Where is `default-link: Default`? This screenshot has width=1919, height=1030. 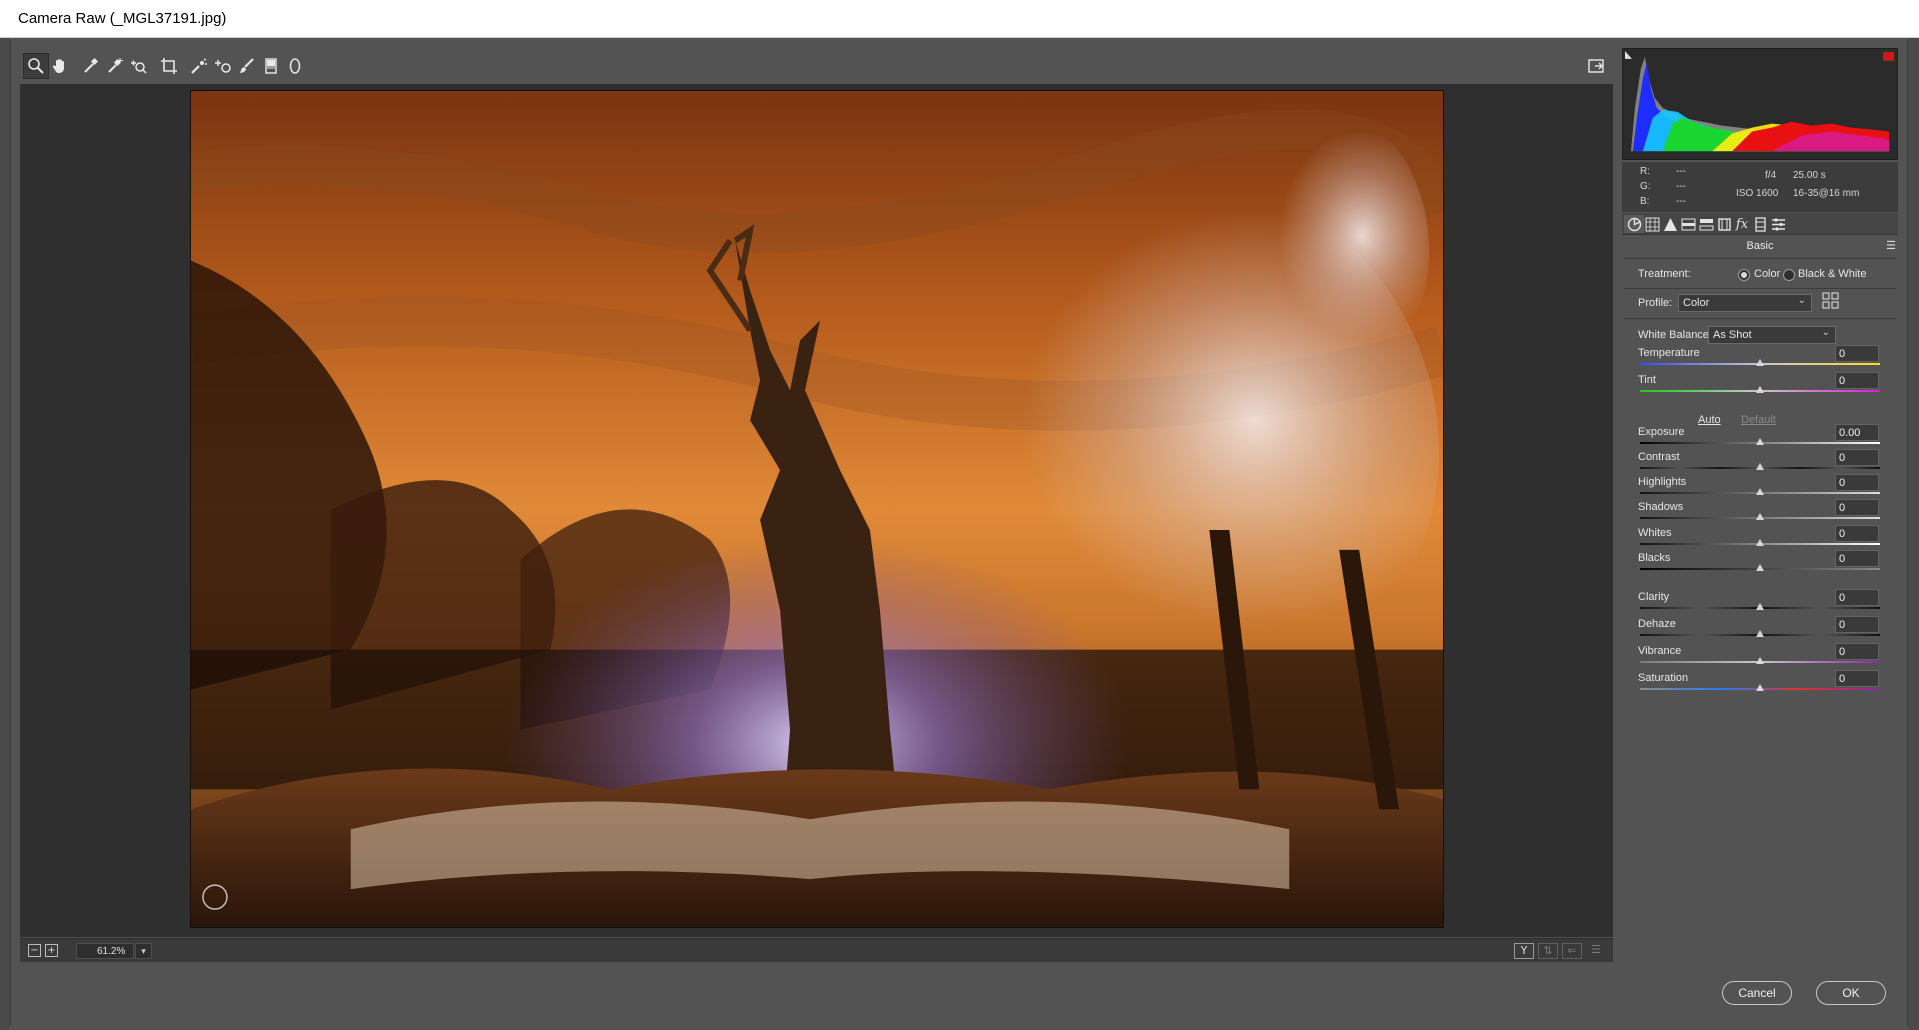 default-link: Default is located at coordinates (1758, 420).